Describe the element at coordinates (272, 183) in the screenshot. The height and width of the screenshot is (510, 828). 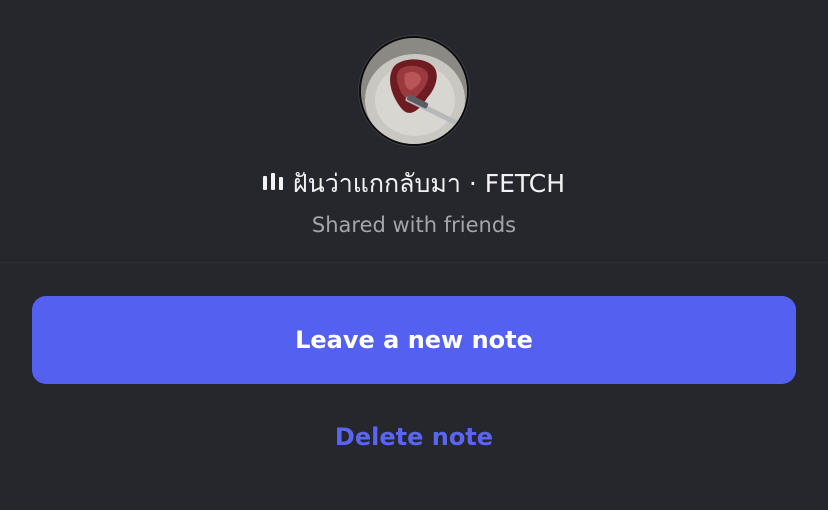
I see `equalizer-icon` at that location.